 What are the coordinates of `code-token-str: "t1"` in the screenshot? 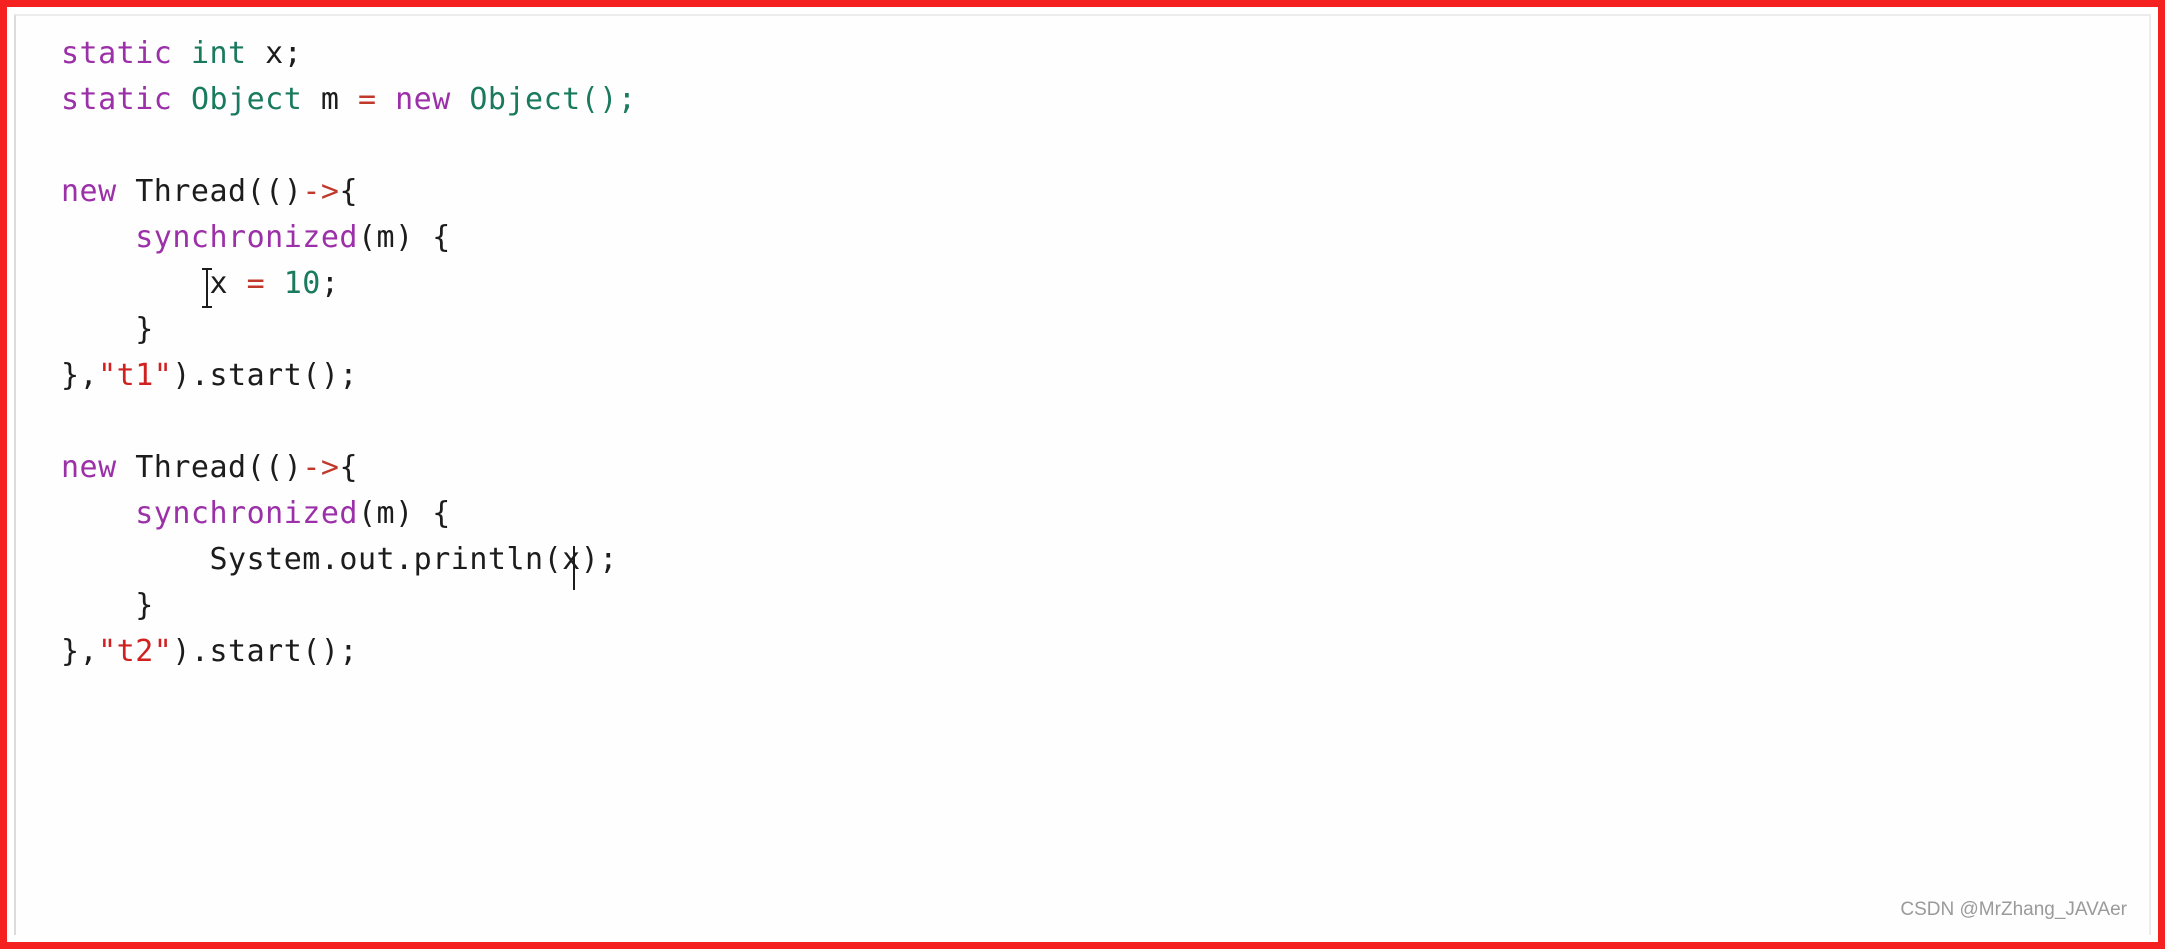 It's located at (135, 375).